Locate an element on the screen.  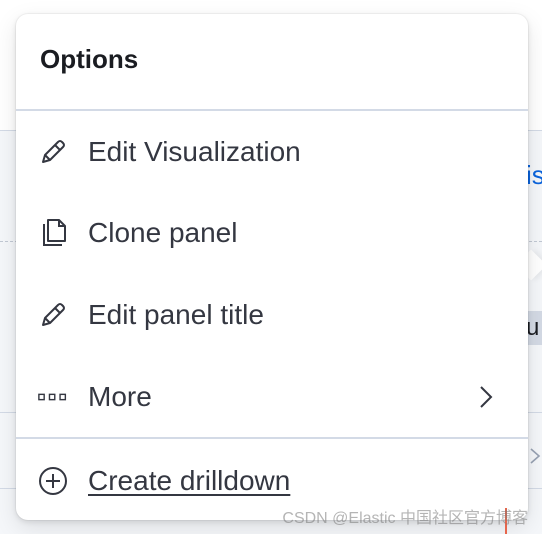
chevron-right-icon is located at coordinates (486, 397).